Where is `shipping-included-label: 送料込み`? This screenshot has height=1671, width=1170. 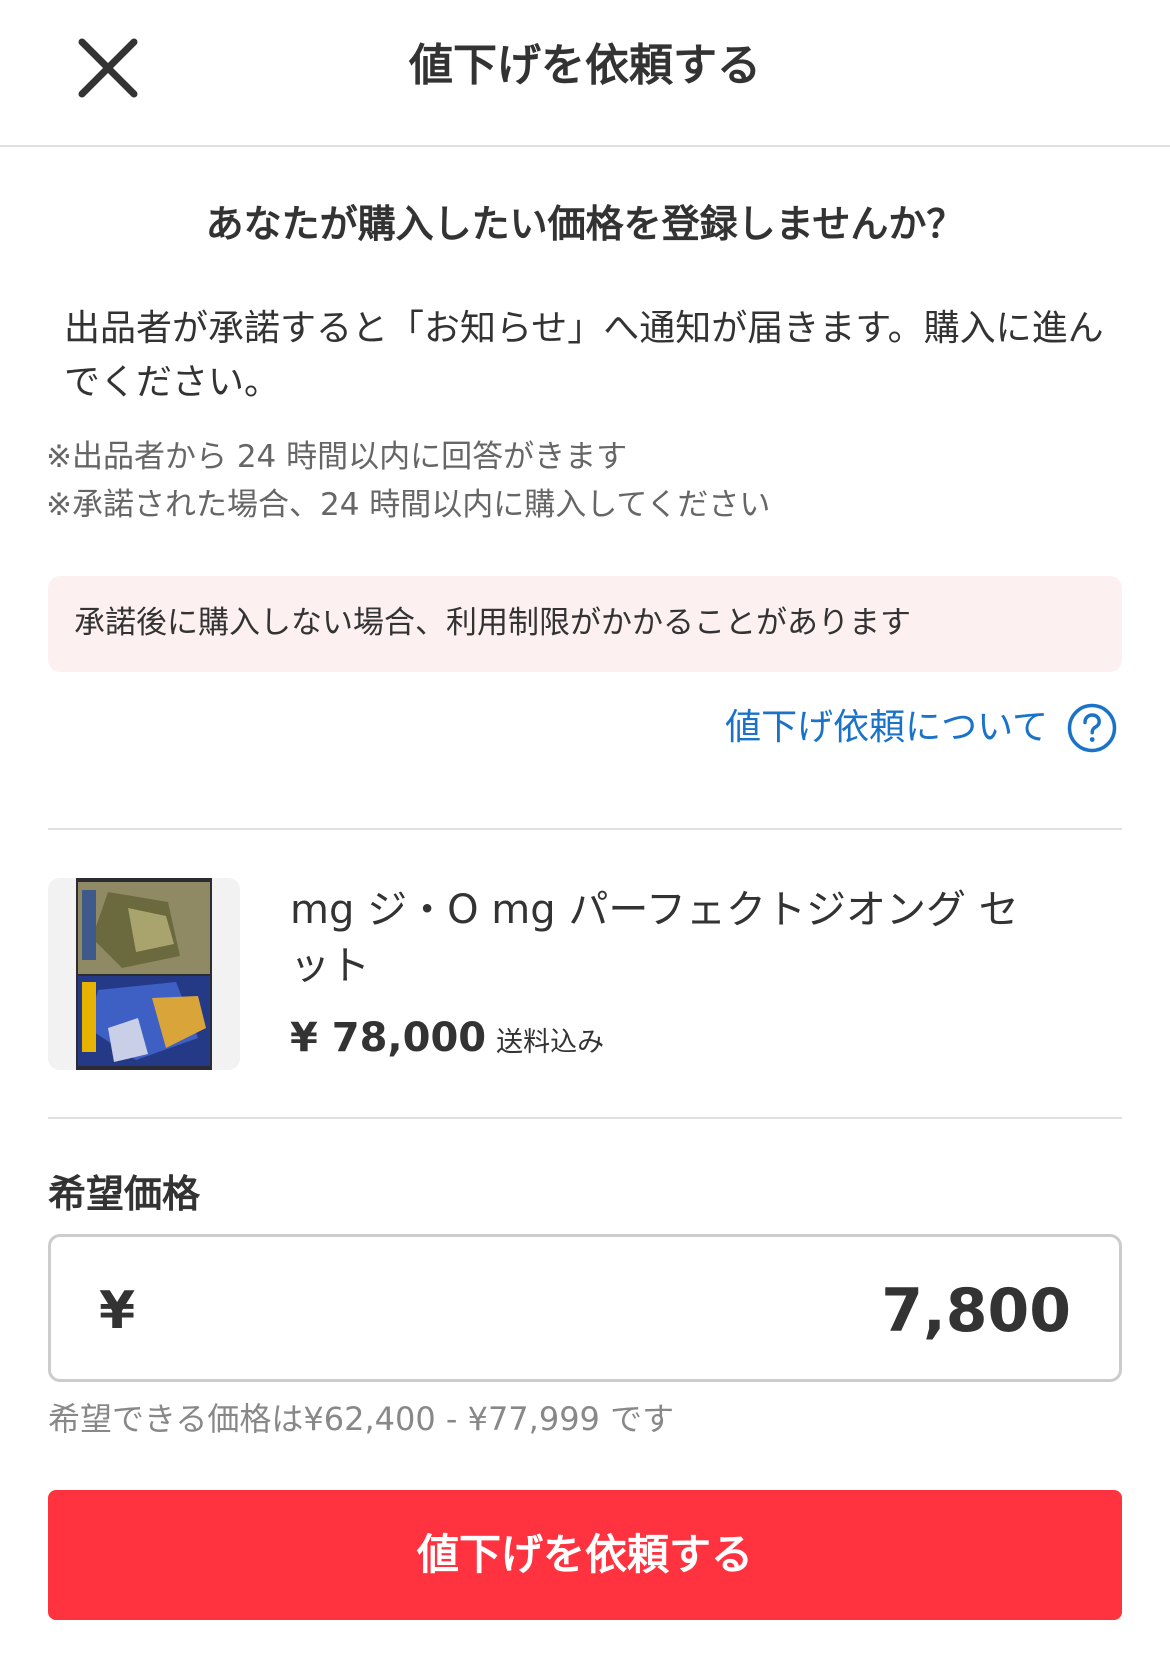 shipping-included-label: 送料込み is located at coordinates (550, 1042).